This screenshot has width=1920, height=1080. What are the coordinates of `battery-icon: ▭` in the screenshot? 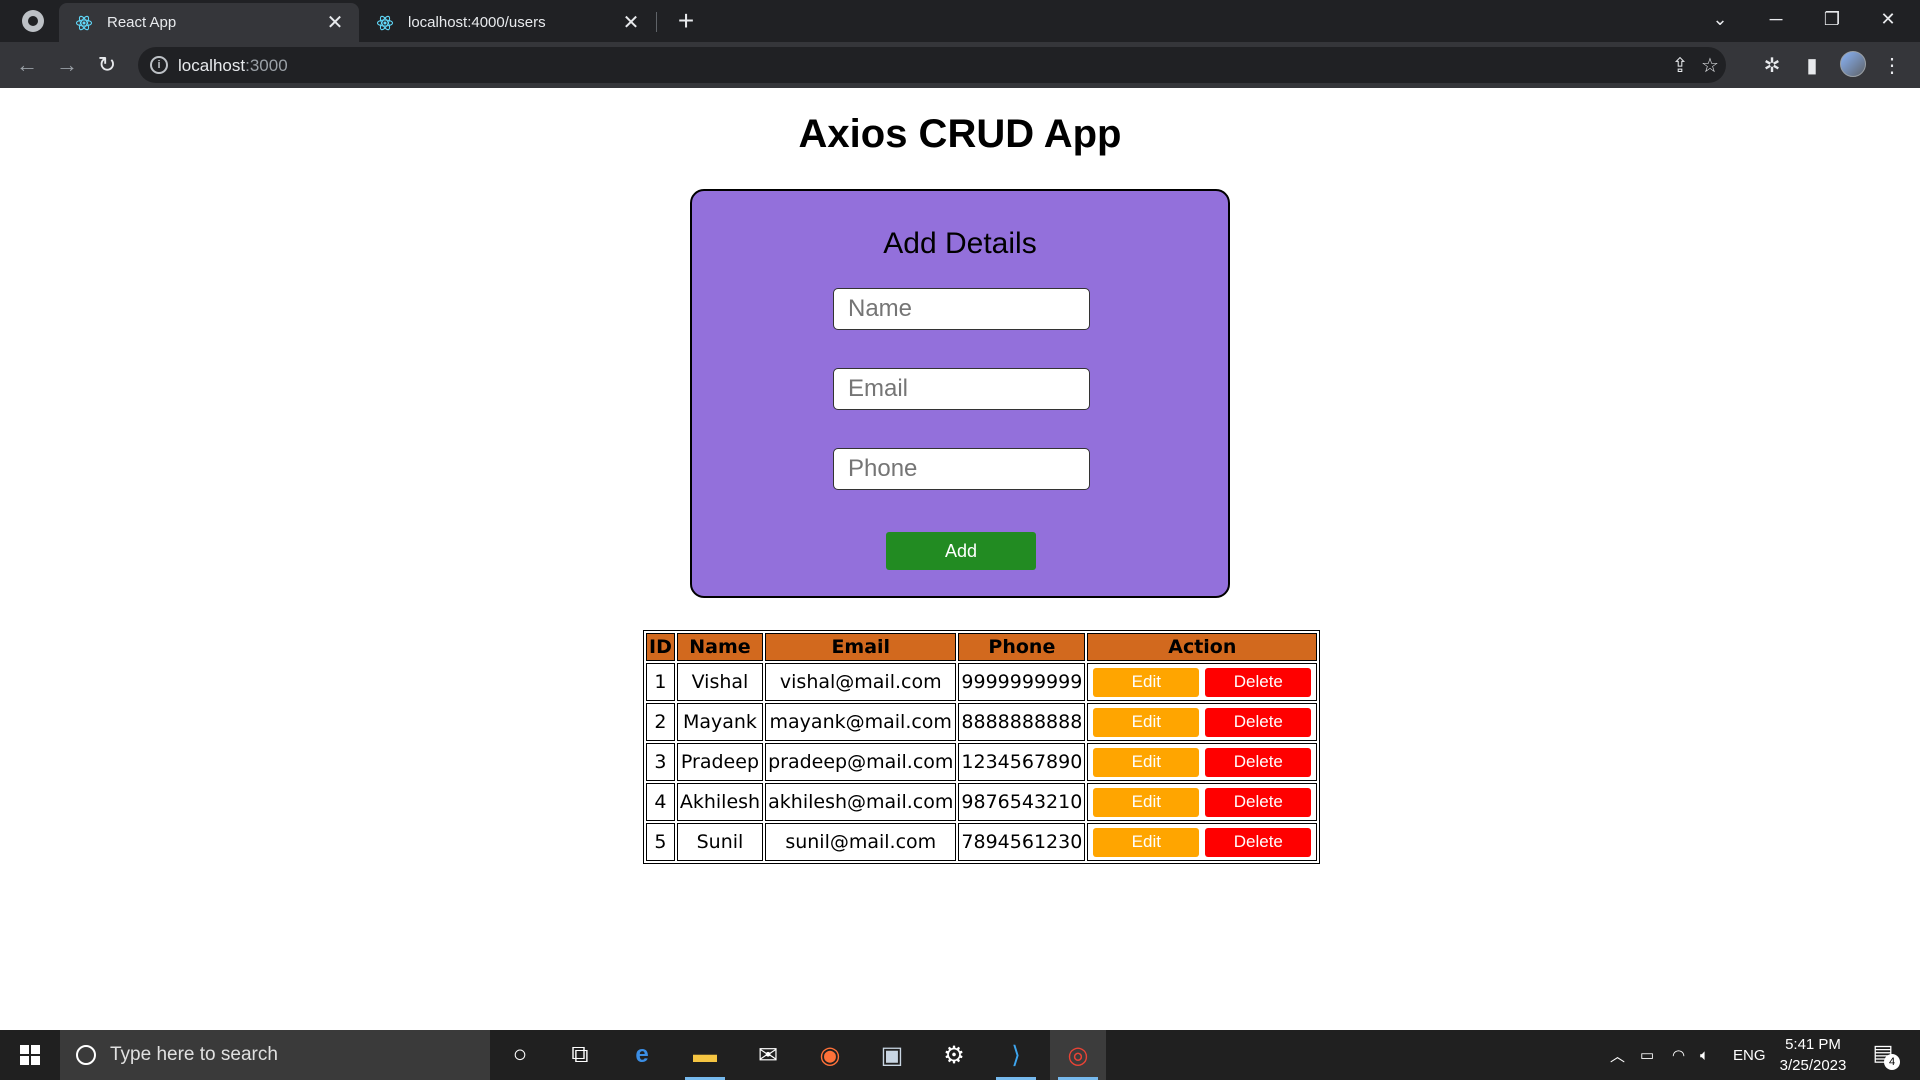 It's located at (1647, 1055).